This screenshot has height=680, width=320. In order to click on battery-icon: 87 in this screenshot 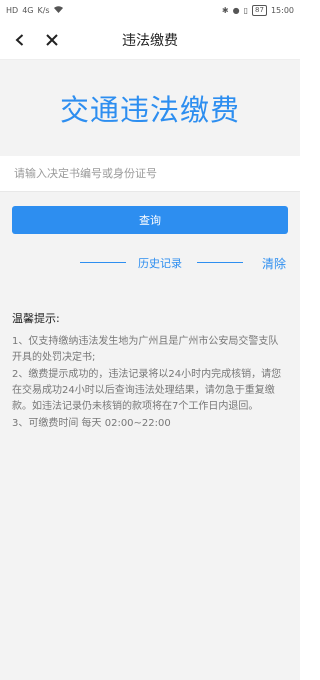, I will do `click(259, 10)`.